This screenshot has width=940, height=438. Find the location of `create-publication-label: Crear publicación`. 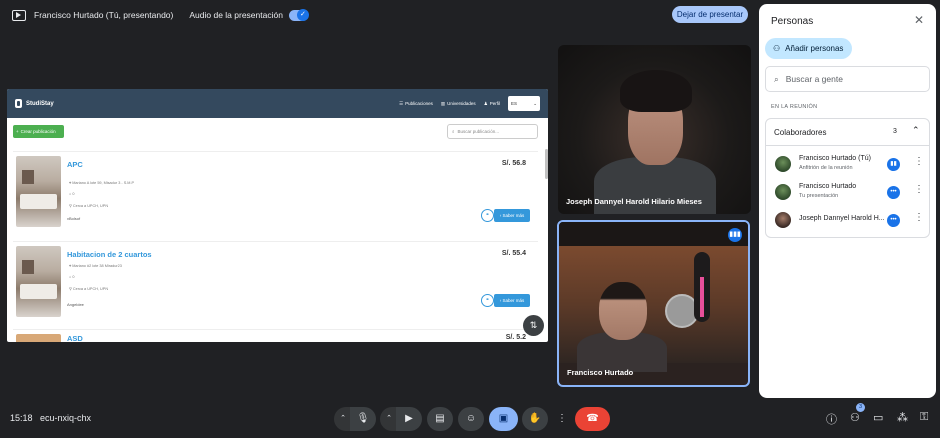

create-publication-label: Crear publicación is located at coordinates (38, 131).